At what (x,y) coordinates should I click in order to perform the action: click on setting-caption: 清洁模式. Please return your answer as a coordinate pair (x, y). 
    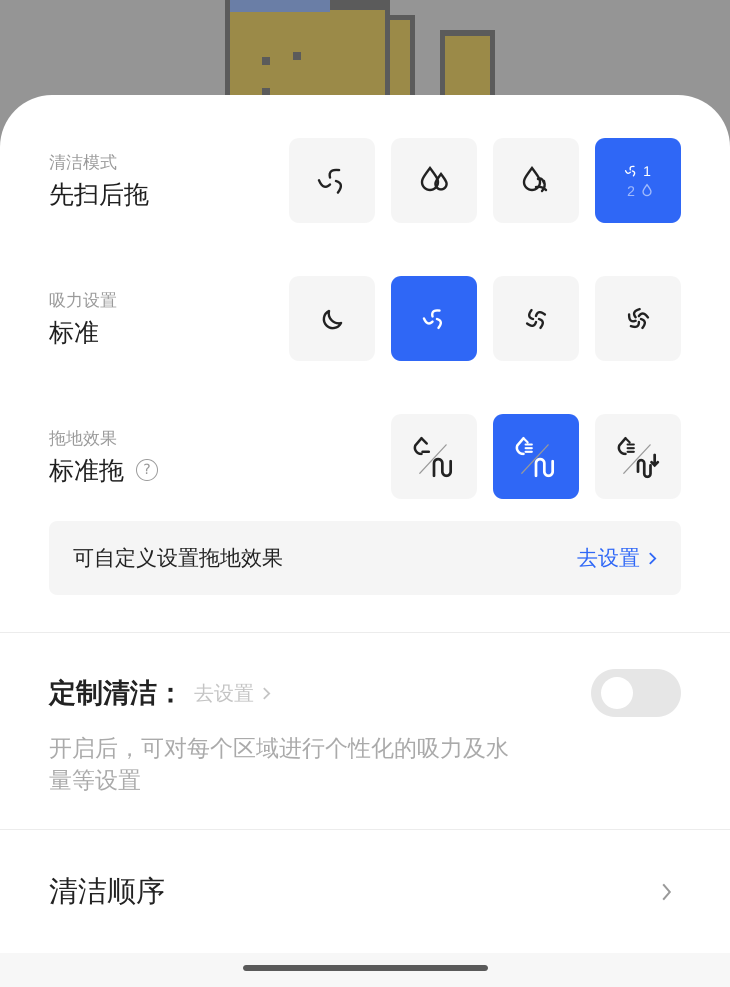
    Looking at the image, I should click on (83, 163).